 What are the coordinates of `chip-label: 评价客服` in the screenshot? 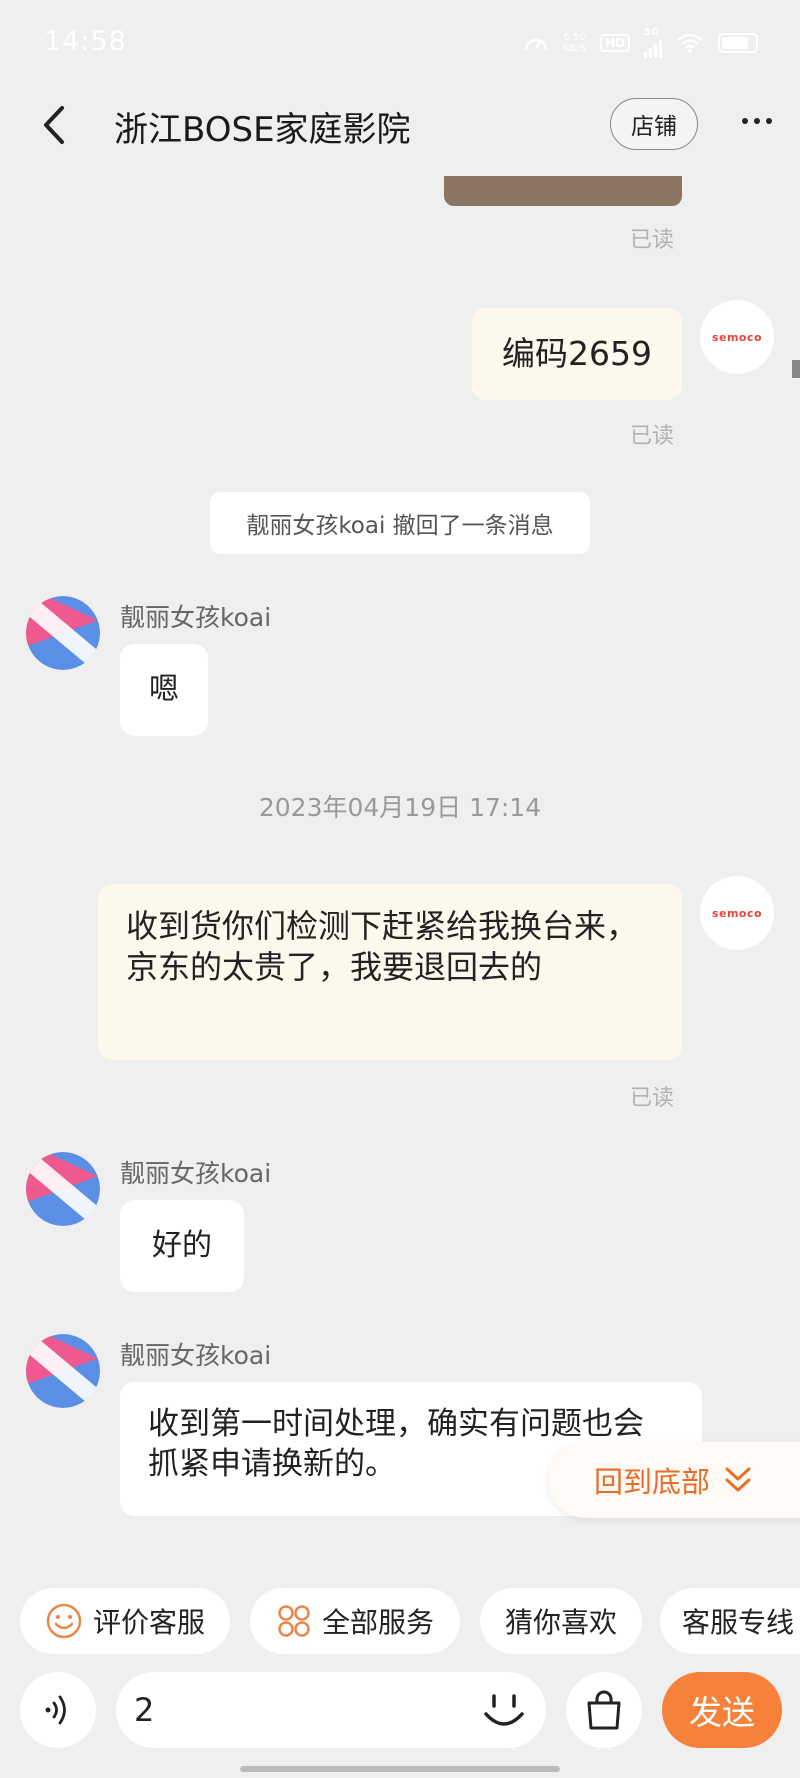 It's located at (148, 1622).